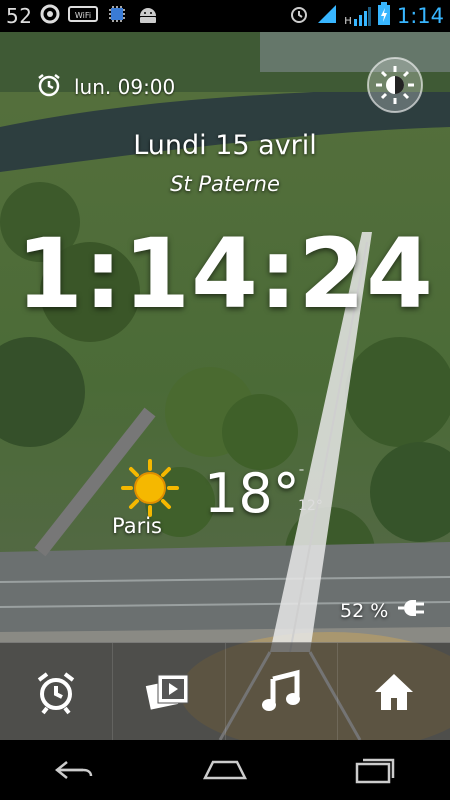 This screenshot has width=450, height=800. What do you see at coordinates (357, 16) in the screenshot?
I see `h-signal-icon: H` at bounding box center [357, 16].